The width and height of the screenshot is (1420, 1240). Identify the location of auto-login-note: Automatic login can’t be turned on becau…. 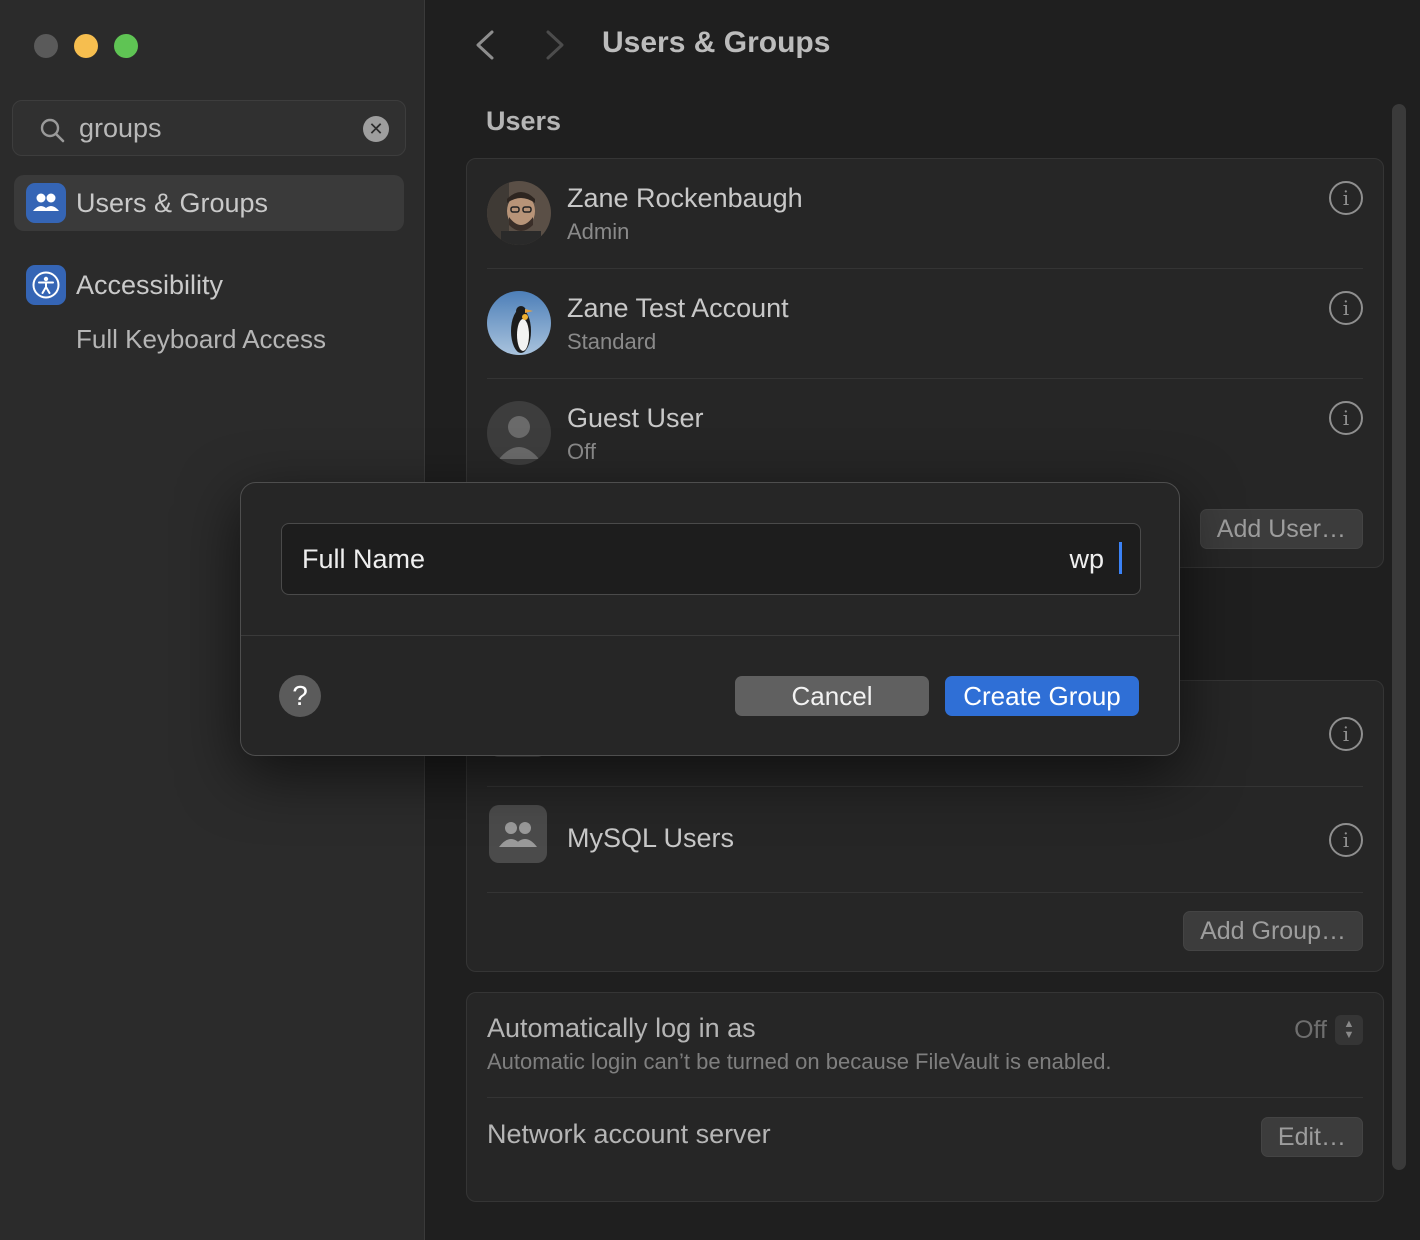
(799, 1061).